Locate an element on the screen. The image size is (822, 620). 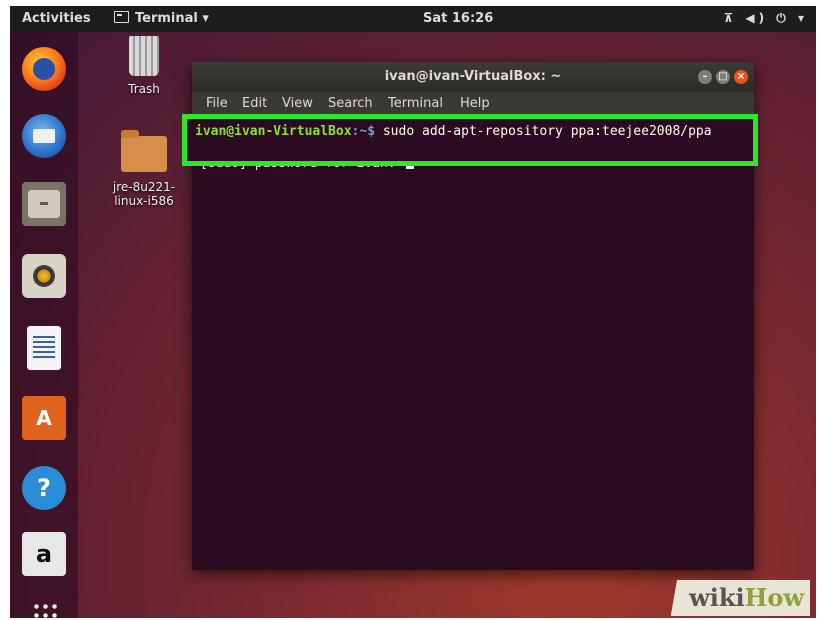
trash-label: Trash is located at coordinates (144, 89).